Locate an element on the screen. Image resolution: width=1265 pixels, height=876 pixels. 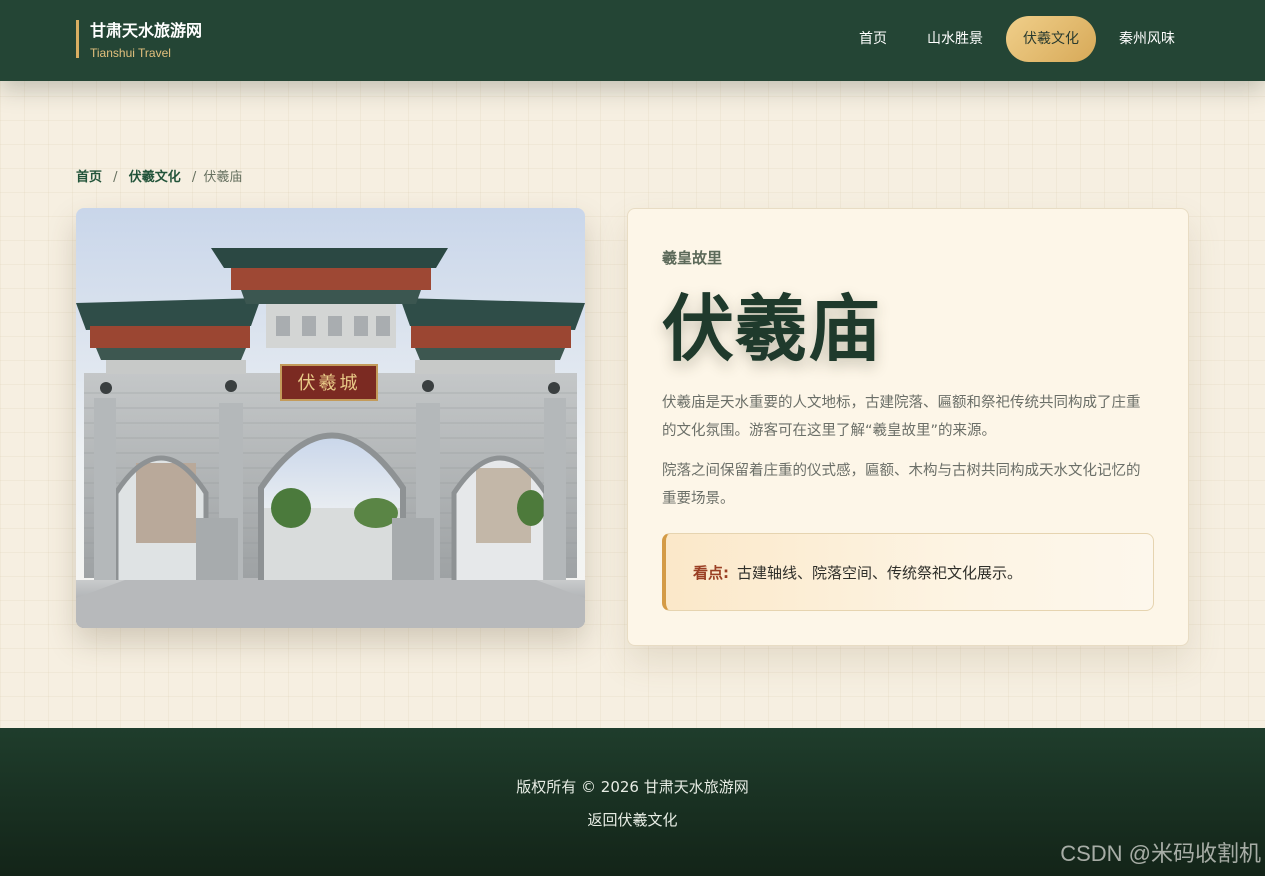
main-nav: 首页 山水胜景 伏羲文化 秦州风味 is located at coordinates (1014, 39).